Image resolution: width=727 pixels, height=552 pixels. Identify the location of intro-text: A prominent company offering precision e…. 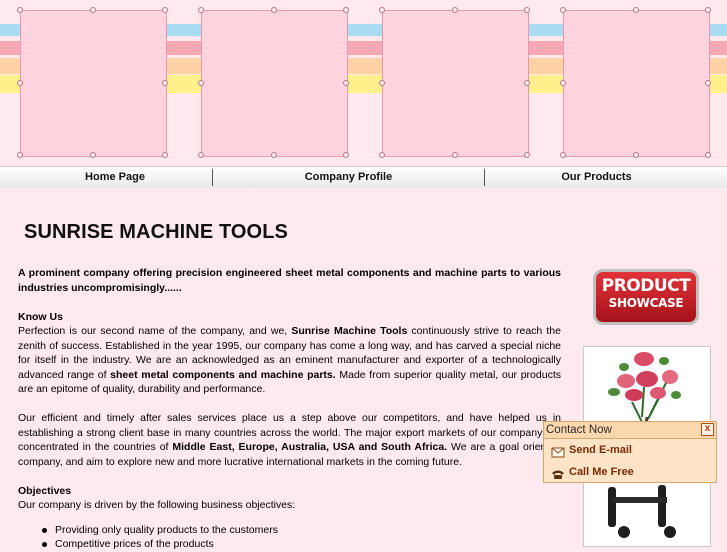
(289, 280).